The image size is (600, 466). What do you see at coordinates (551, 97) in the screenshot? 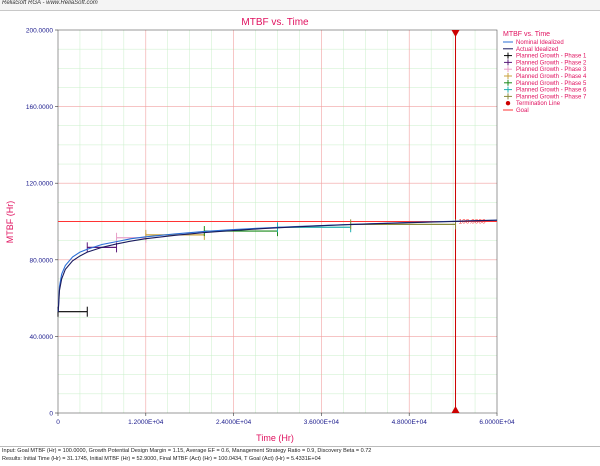
I see `legend-entry-label: Planned Growth - Phase 7` at bounding box center [551, 97].